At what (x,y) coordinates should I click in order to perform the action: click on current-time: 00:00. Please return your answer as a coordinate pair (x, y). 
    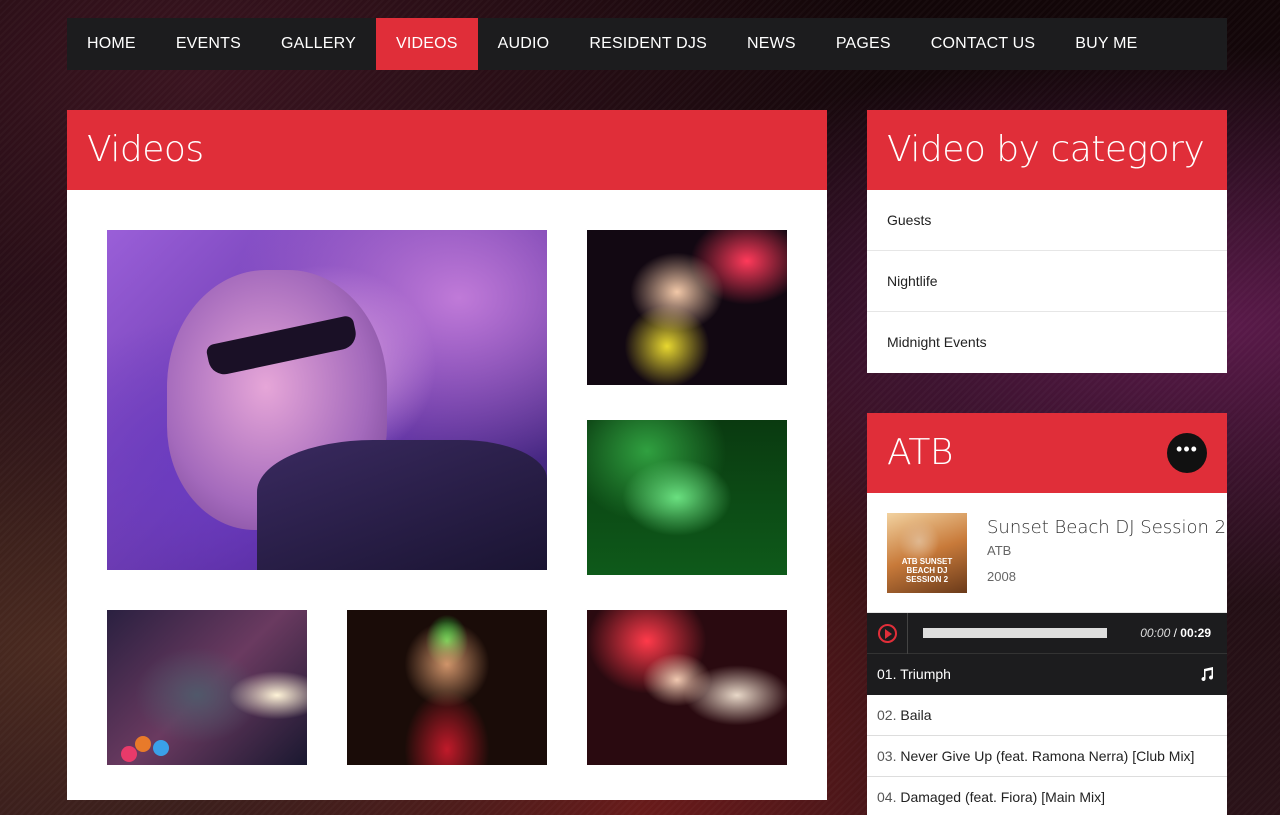
    Looking at the image, I should click on (1155, 633).